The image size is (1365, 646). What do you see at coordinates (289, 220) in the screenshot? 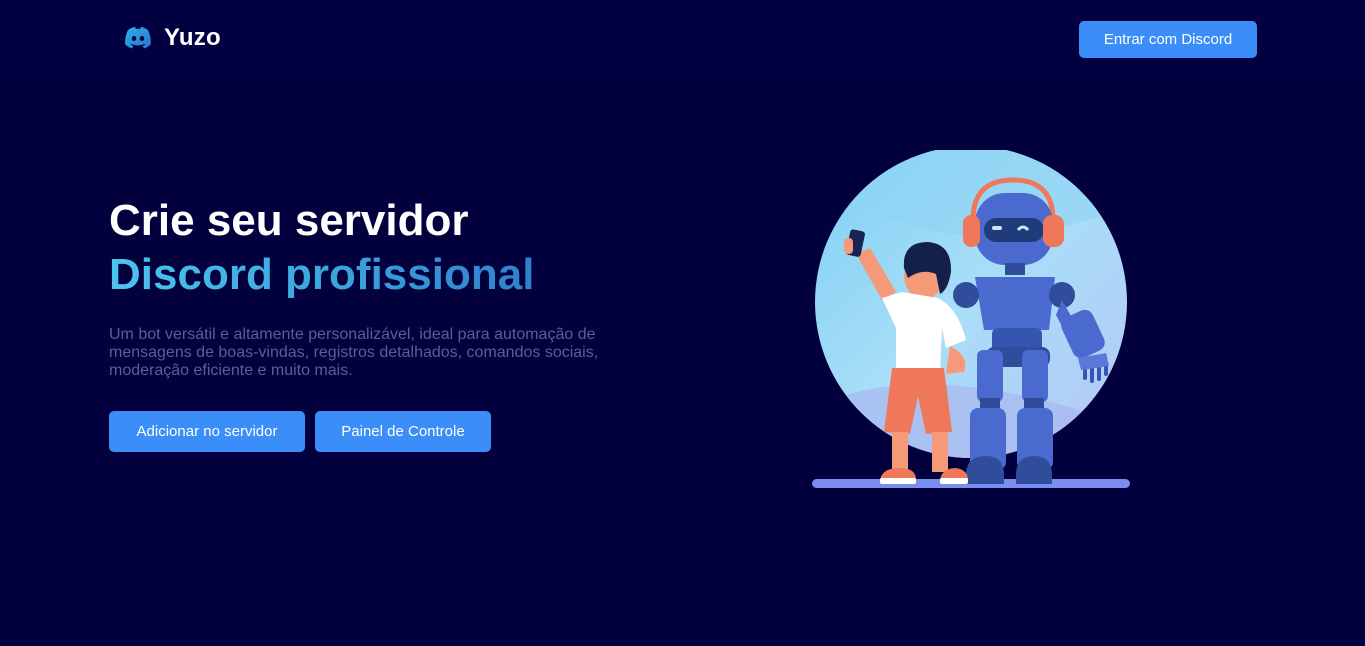
I see `hero-title-line-1: Crie seu servidor` at bounding box center [289, 220].